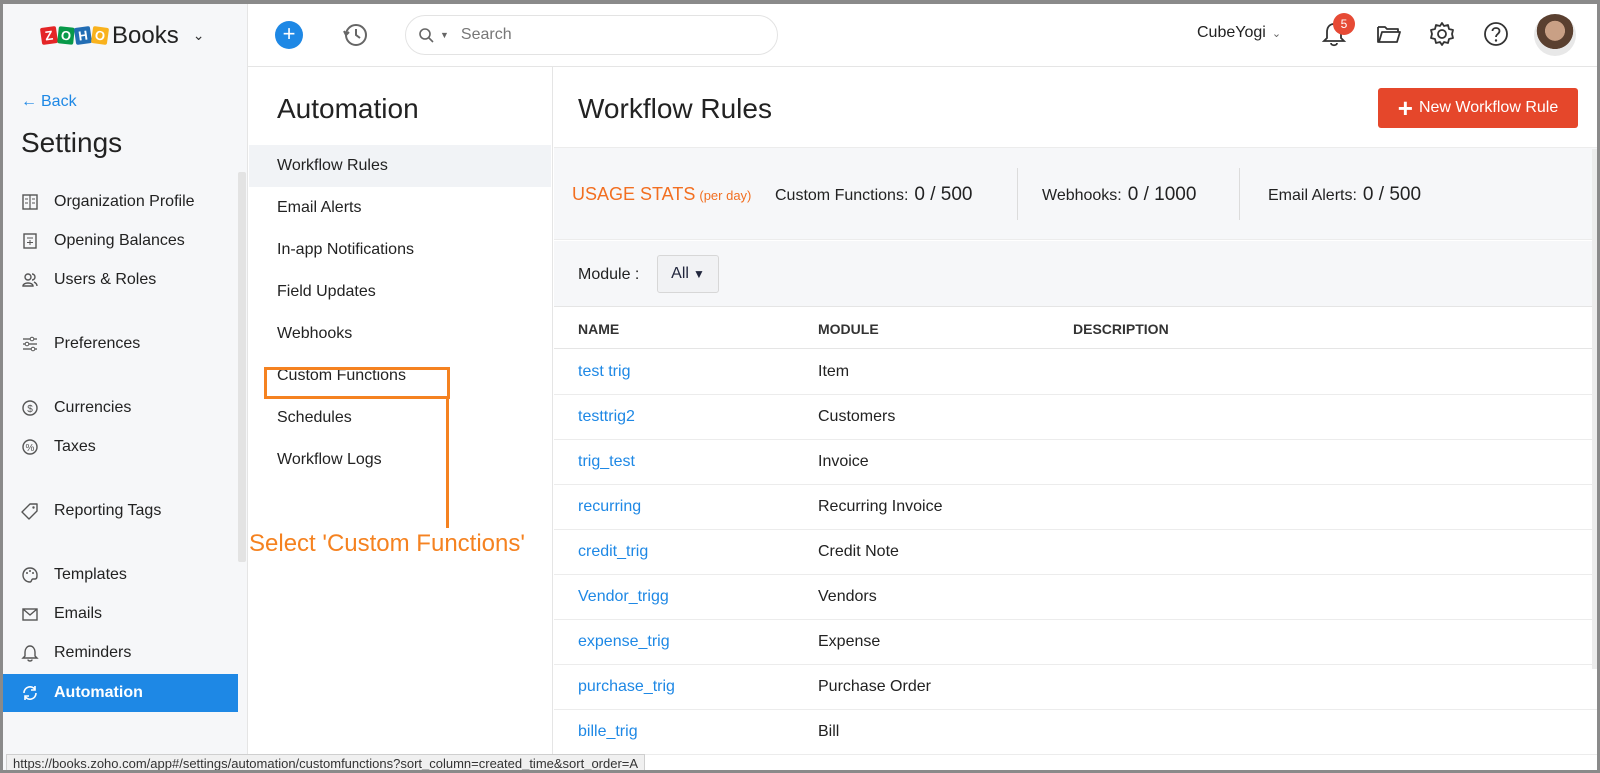  I want to click on rule-name-link: expense_trig, so click(624, 642).